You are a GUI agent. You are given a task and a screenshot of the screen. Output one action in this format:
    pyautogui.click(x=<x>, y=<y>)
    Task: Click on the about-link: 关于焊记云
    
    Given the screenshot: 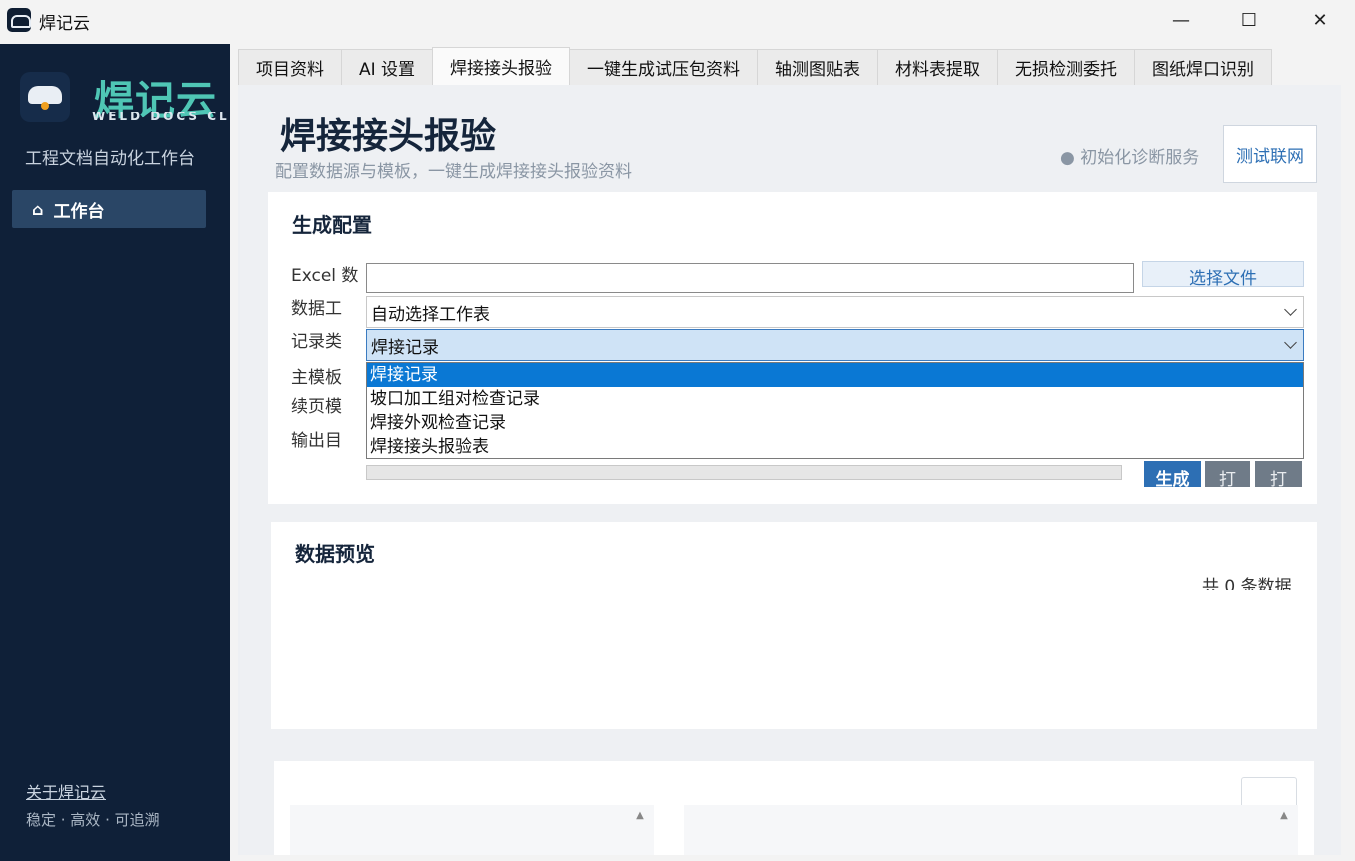 What is the action you would take?
    pyautogui.click(x=66, y=791)
    